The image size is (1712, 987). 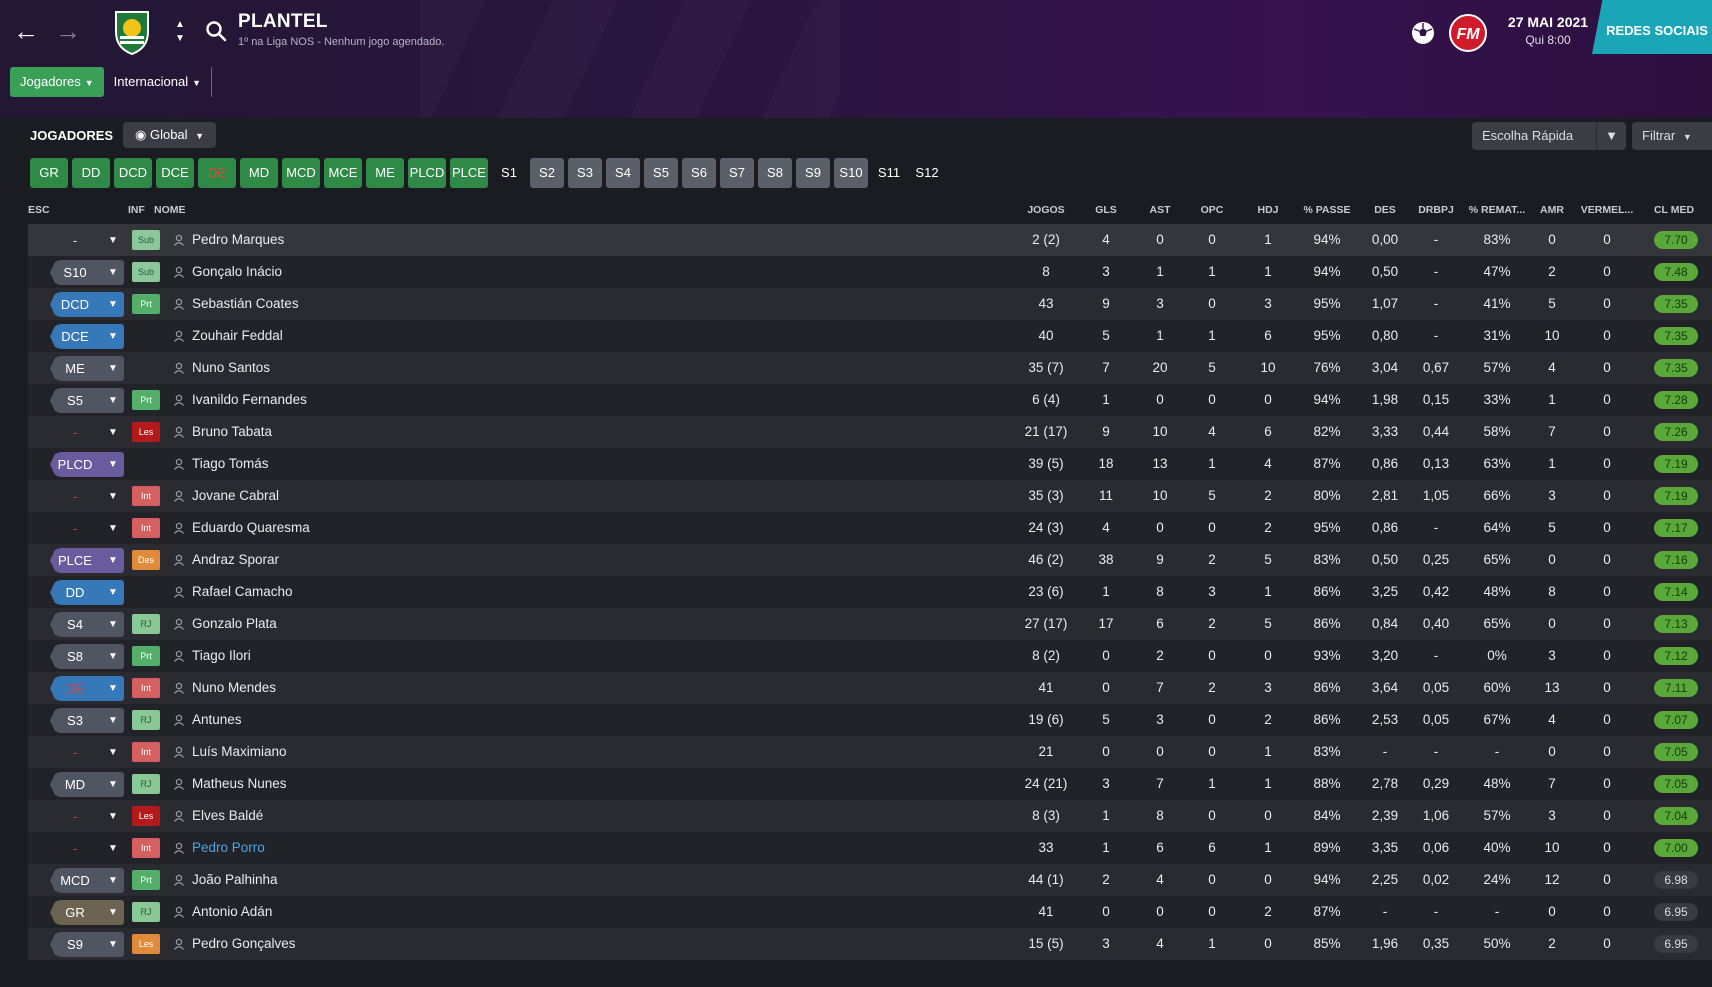 I want to click on position-filter-dd: DD, so click(x=91, y=173).